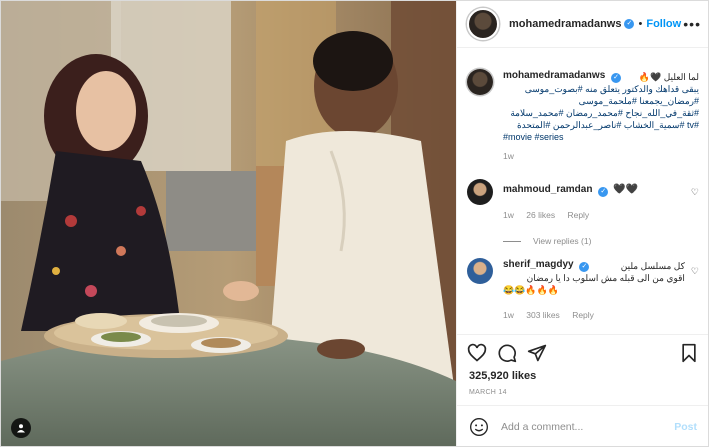 Image resolution: width=709 pixels, height=447 pixels. What do you see at coordinates (601, 101) in the screenshot?
I see `caption-line: #رمضان_يجمعنا #ملحمة_موسى` at bounding box center [601, 101].